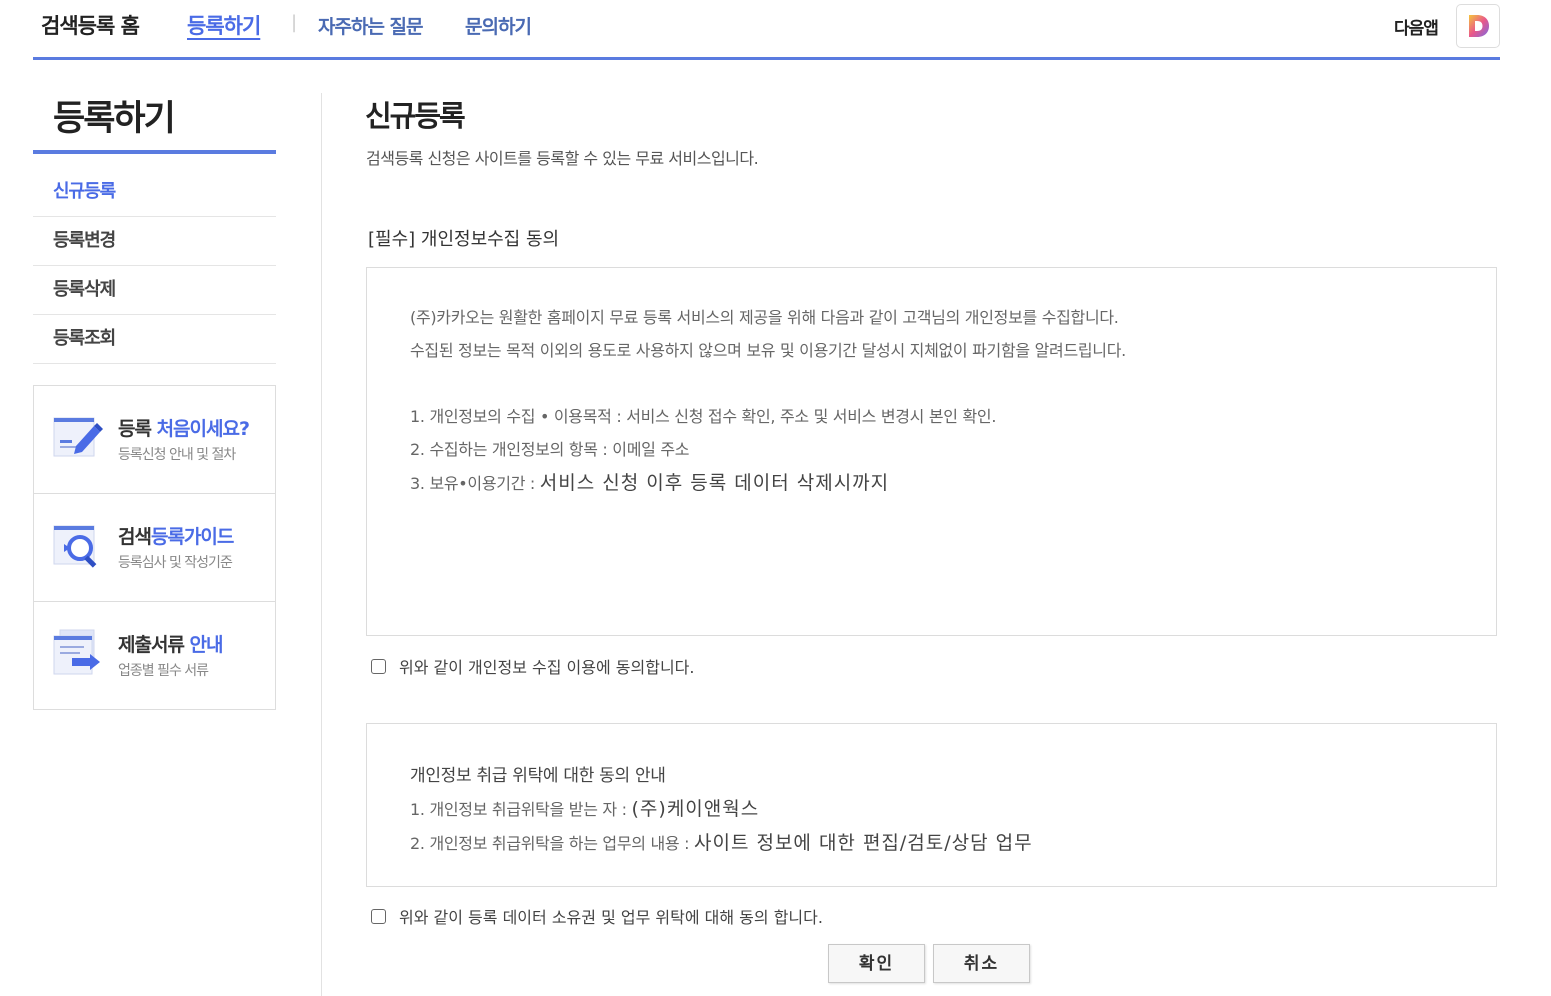 Image resolution: width=1551 pixels, height=996 pixels. Describe the element at coordinates (171, 645) in the screenshot. I see `card-documents-guide-title: 제출서류 안내` at that location.